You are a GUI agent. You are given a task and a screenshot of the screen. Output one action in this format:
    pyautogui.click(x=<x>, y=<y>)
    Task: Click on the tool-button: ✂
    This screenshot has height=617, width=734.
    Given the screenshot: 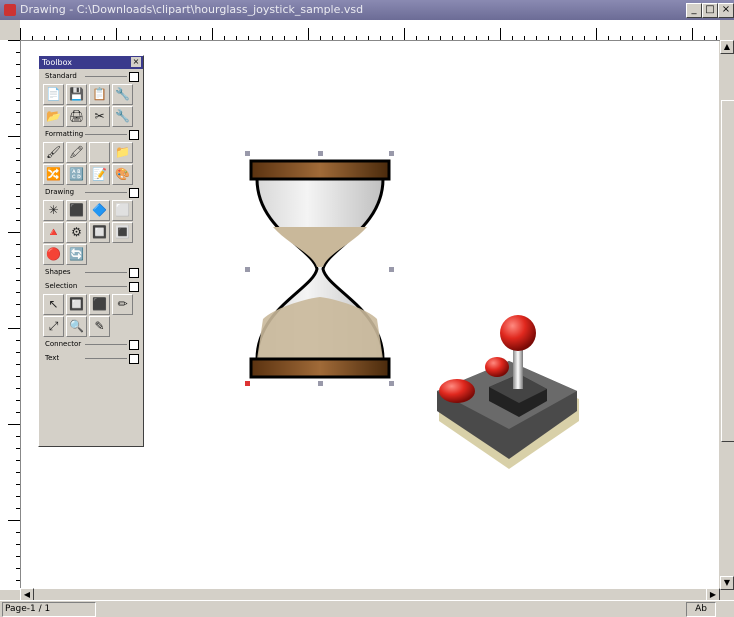 What is the action you would take?
    pyautogui.click(x=99, y=116)
    